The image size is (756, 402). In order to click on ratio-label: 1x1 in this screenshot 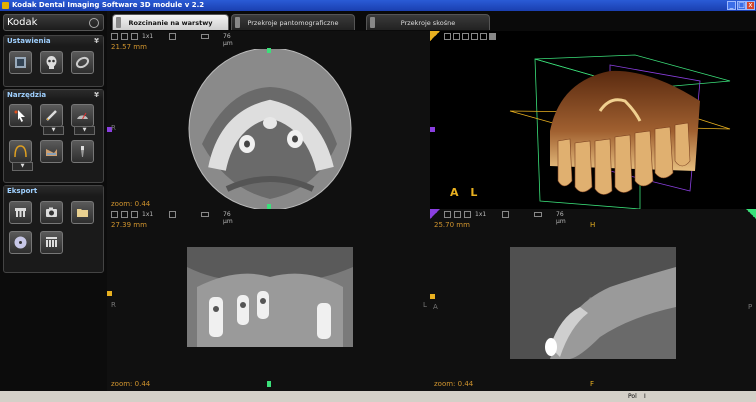, I will do `click(481, 214)`.